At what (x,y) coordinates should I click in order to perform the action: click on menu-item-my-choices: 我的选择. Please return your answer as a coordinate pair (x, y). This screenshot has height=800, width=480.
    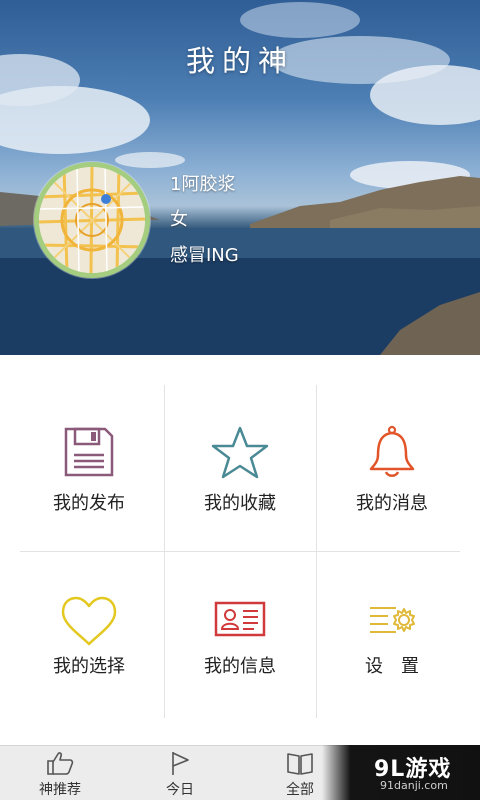
    Looking at the image, I should click on (89, 634).